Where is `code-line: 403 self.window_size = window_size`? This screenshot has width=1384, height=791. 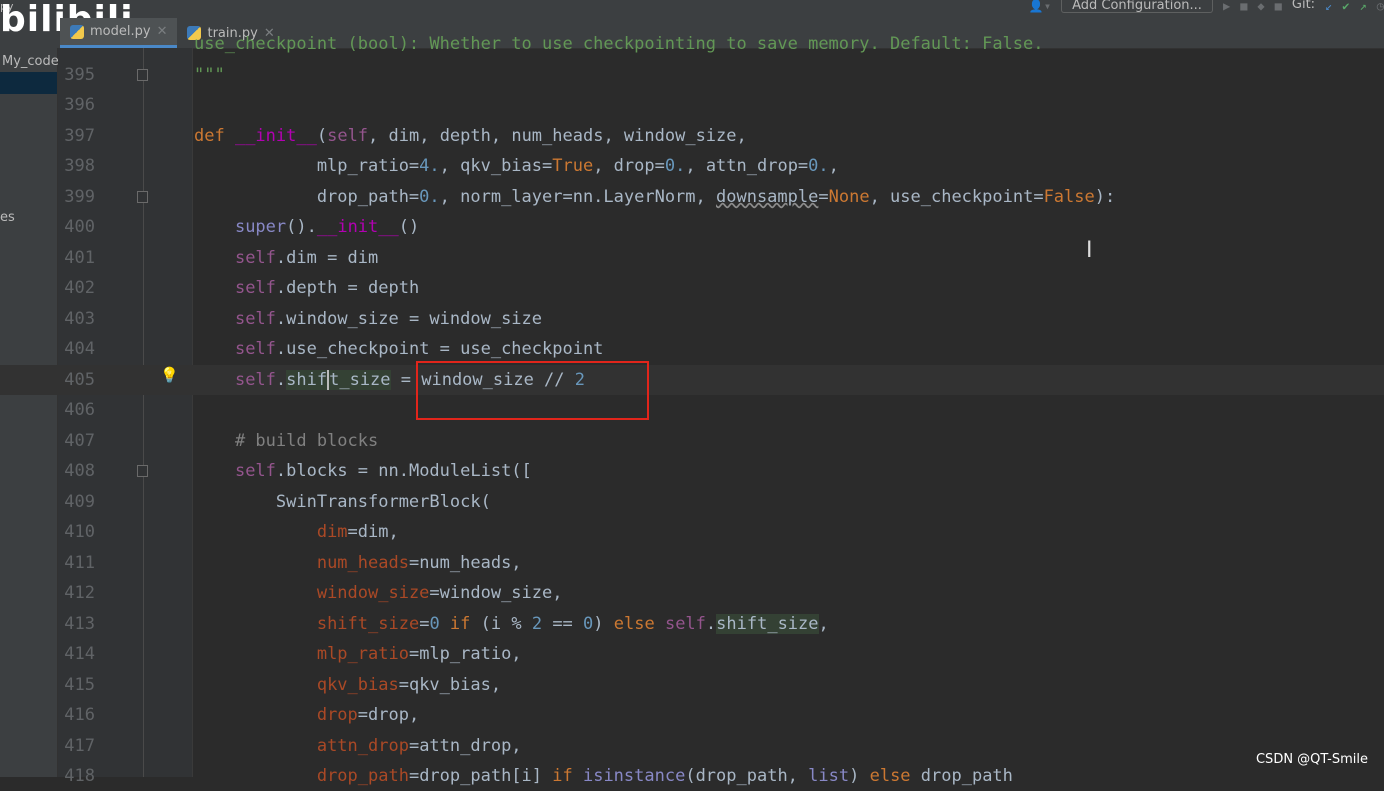
code-line: 403 self.window_size = window_size is located at coordinates (692, 319).